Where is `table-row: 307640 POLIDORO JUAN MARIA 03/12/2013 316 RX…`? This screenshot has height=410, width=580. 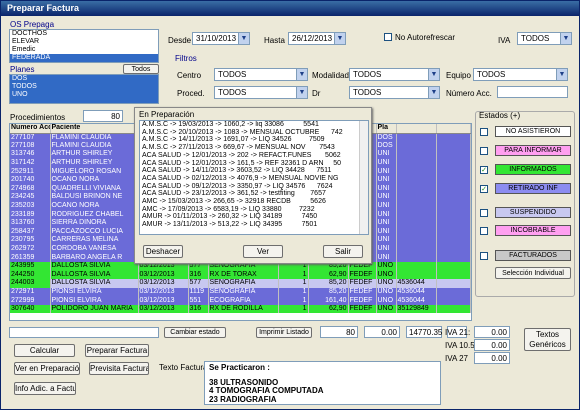 table-row: 307640 POLIDORO JUAN MARIA 03/12/2013 316 RX… is located at coordinates (240, 309).